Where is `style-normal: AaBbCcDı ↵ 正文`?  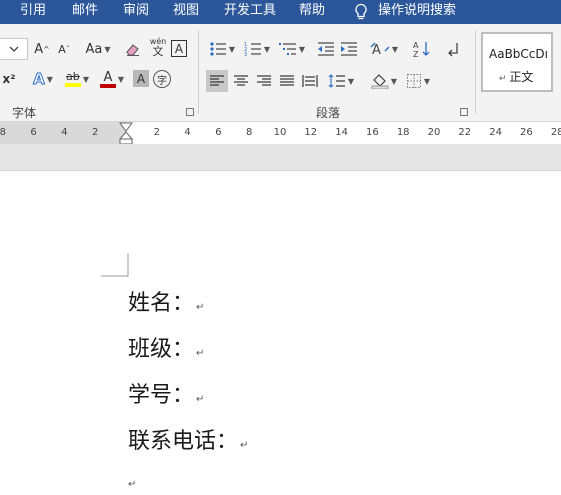 style-normal: AaBbCcDı ↵ 正文 is located at coordinates (517, 62).